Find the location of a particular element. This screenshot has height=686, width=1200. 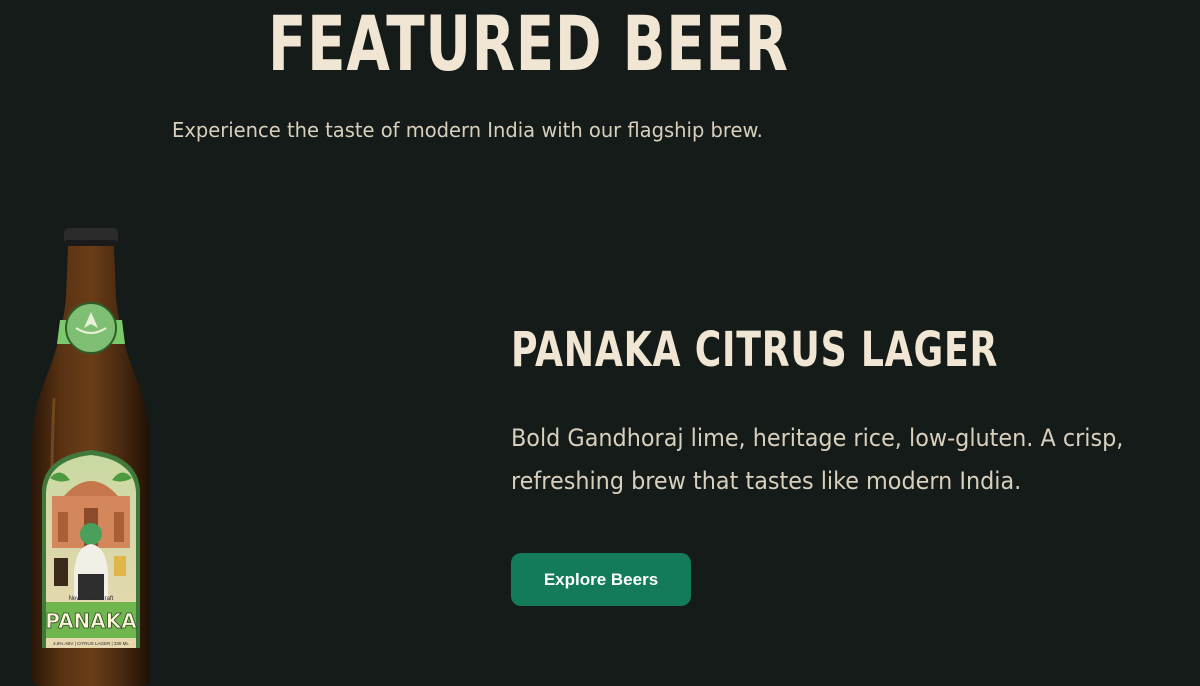

explore-beers-button: Explore Beers is located at coordinates (601, 579).